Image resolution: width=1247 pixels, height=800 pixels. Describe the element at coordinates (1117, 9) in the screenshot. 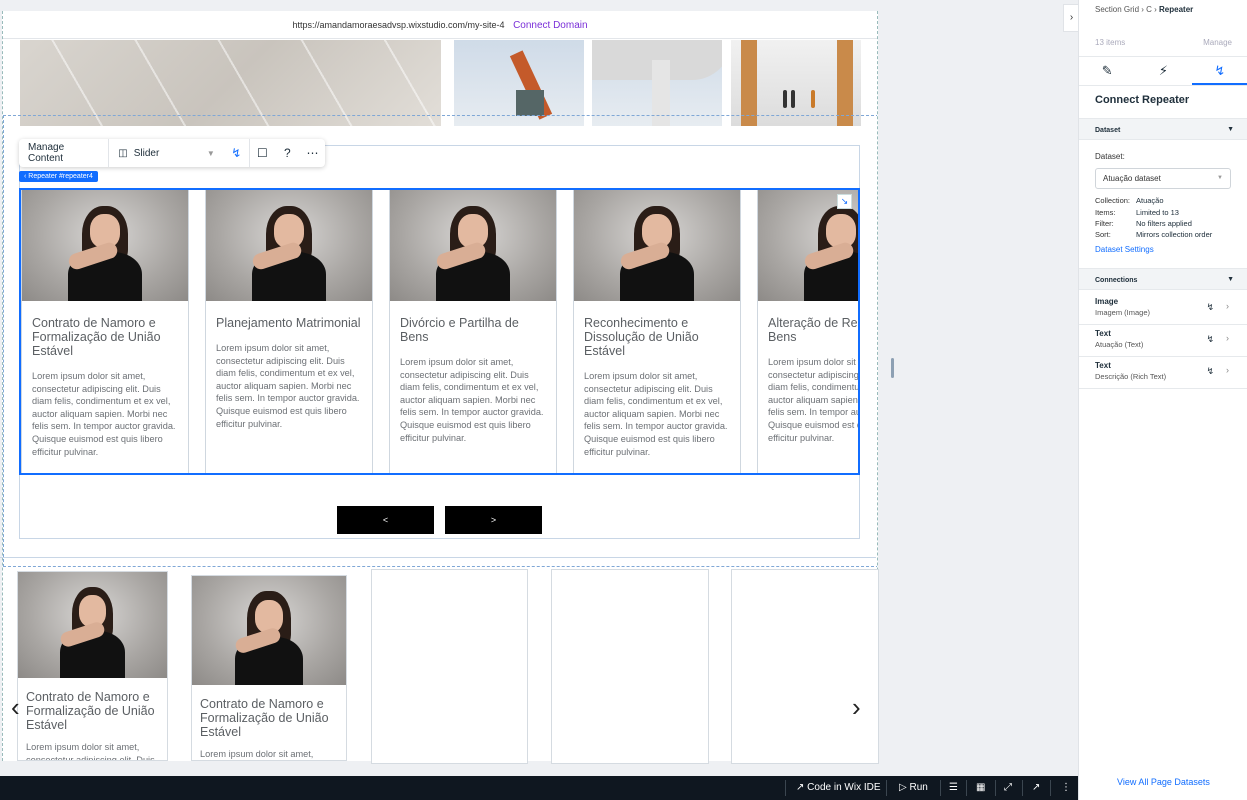

I see `breadcrumb-section-grid: Section Grid` at that location.